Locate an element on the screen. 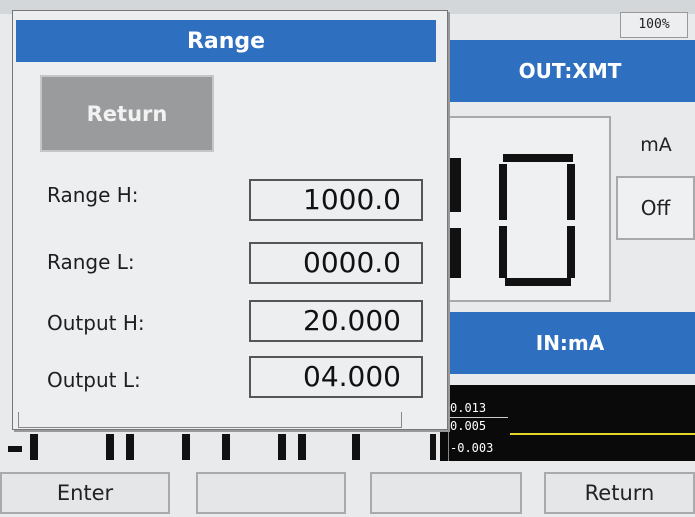 This screenshot has height=517, width=695. input-mode-label: IN:mA is located at coordinates (570, 343).